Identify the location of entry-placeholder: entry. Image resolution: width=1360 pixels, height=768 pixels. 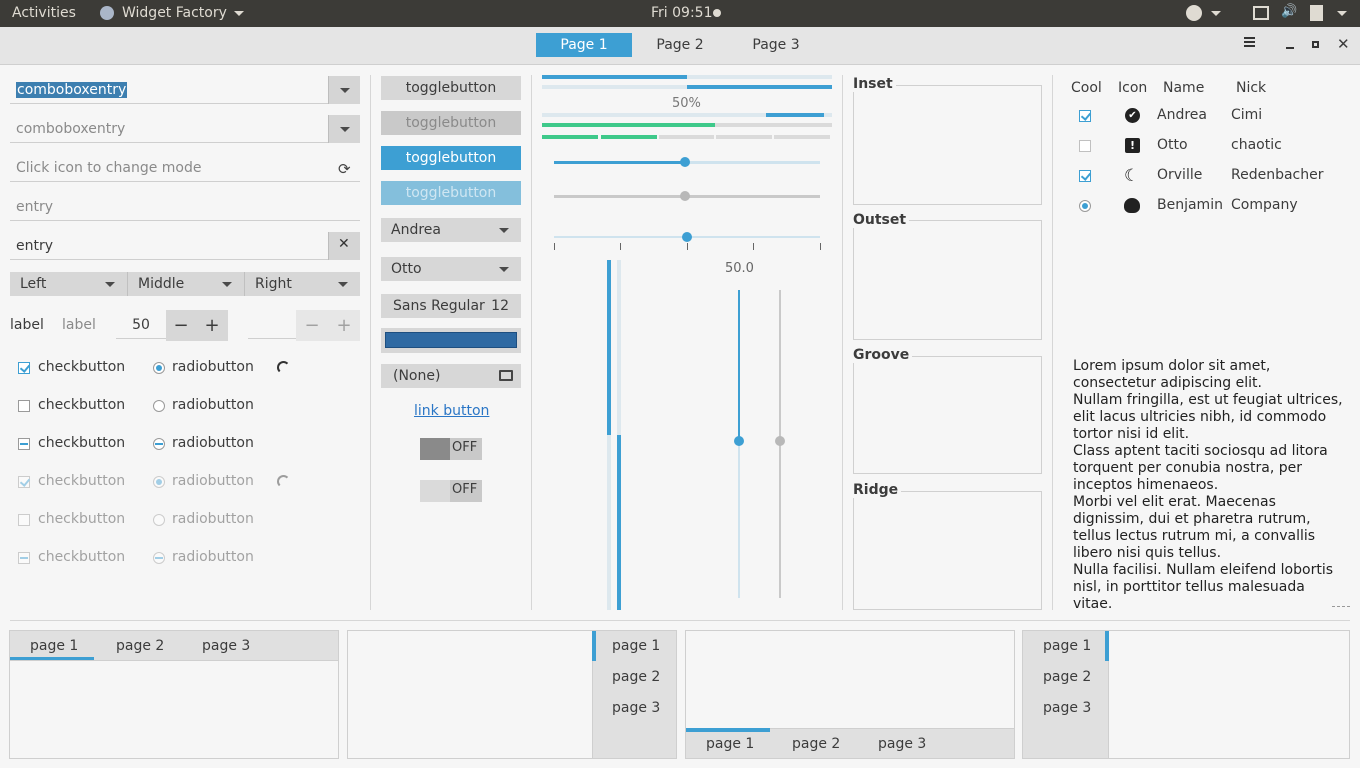
(185, 207).